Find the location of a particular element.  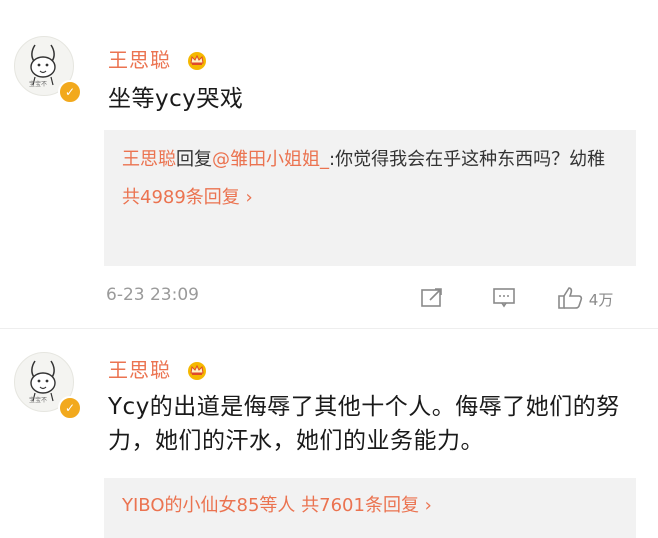

like-button: 4万 is located at coordinates (584, 298).